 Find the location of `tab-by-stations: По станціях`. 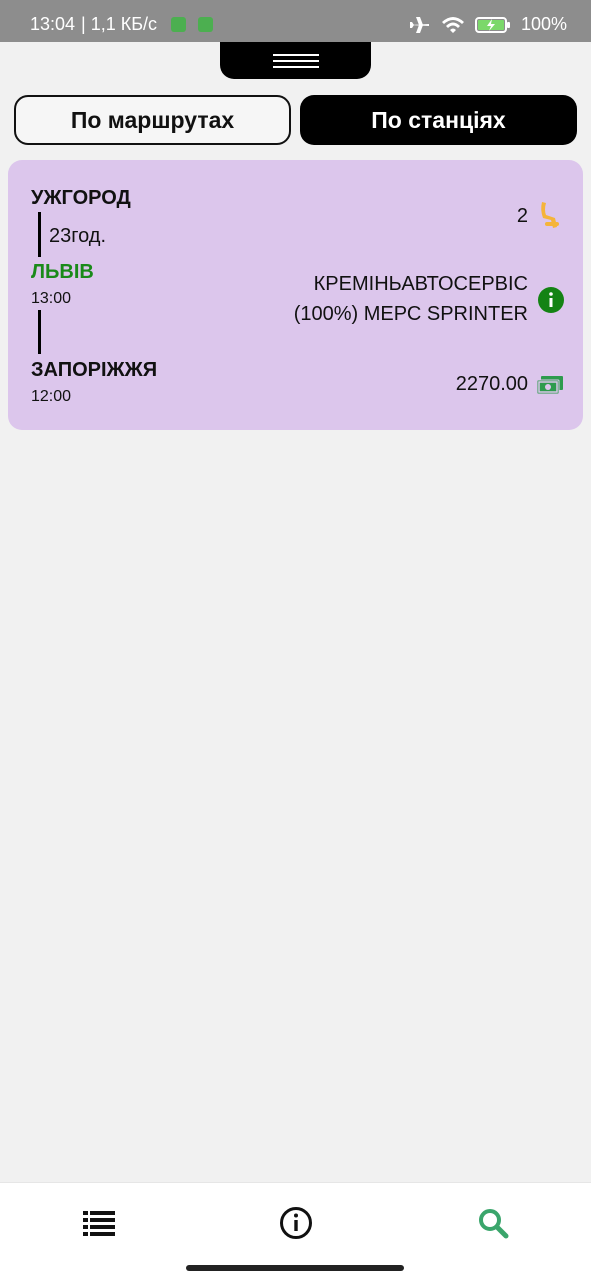

tab-by-stations: По станціях is located at coordinates (438, 120).